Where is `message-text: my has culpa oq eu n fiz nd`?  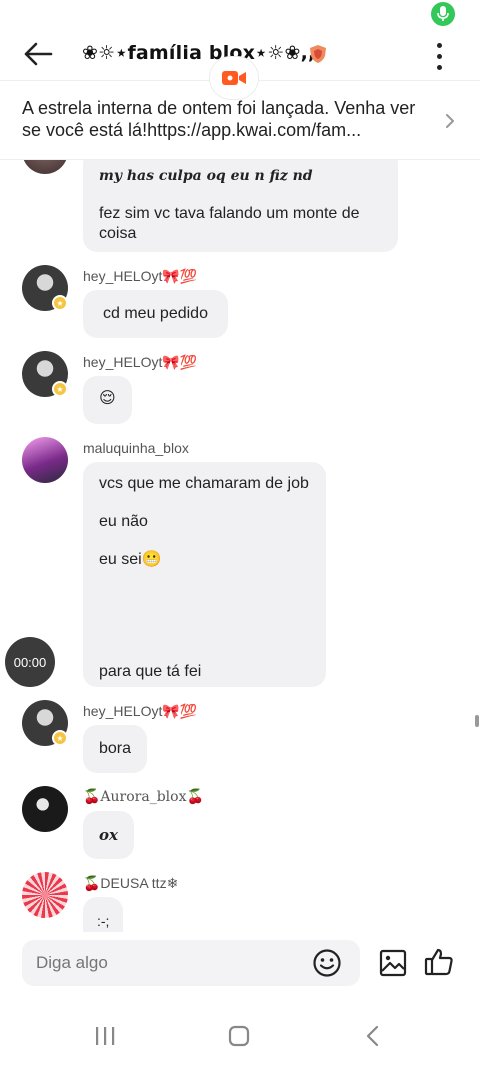 message-text: my has culpa oq eu n fiz nd is located at coordinates (206, 176).